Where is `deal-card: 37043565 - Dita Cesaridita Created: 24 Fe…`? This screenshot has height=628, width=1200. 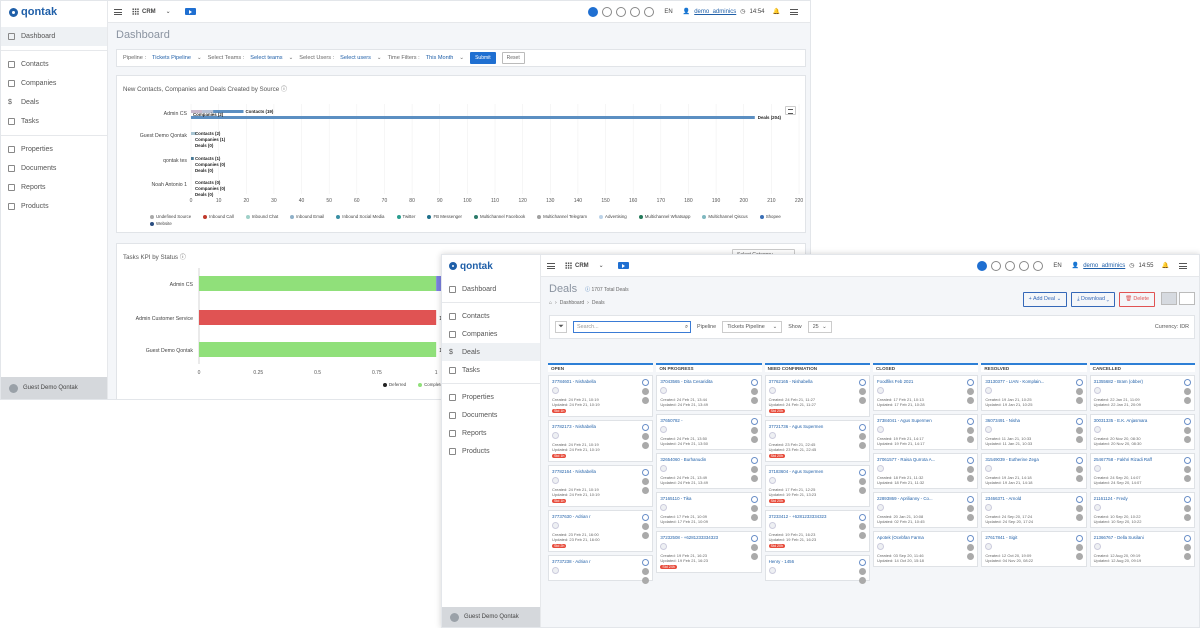 deal-card: 37043565 - Dita Cesaridita Created: 24 Fe… is located at coordinates (709, 393).